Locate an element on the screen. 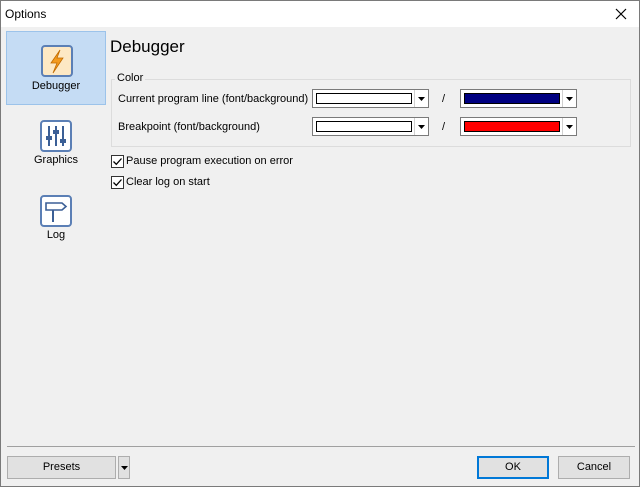 This screenshot has width=640, height=487. presets-dropdown-button is located at coordinates (124, 467).